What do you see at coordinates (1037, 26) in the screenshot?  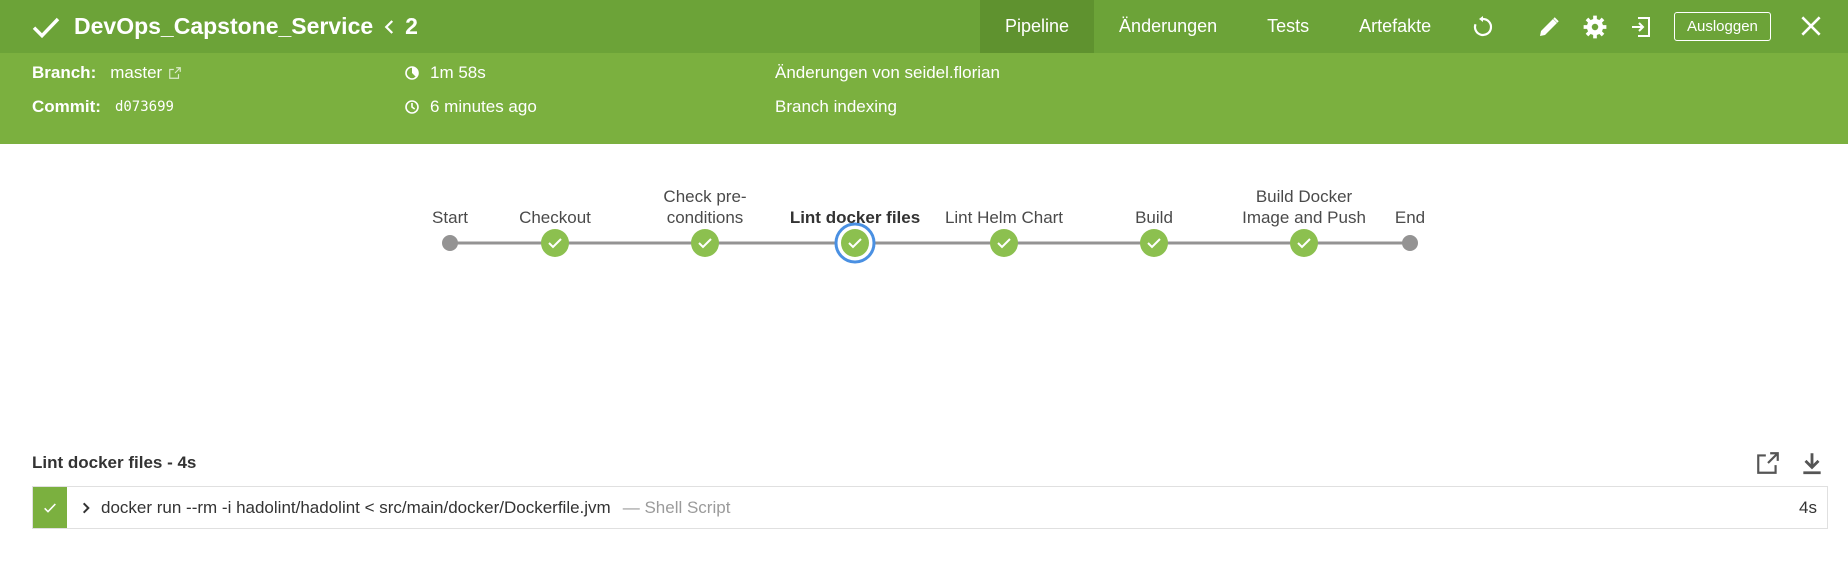 I see `tab-pipeline: Pipeline` at bounding box center [1037, 26].